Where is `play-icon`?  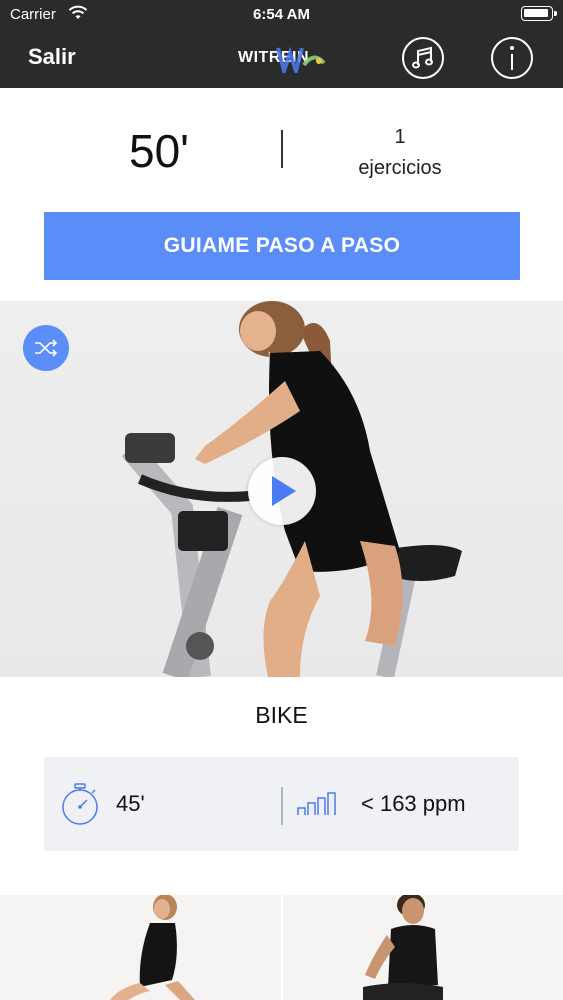
play-icon is located at coordinates (284, 491).